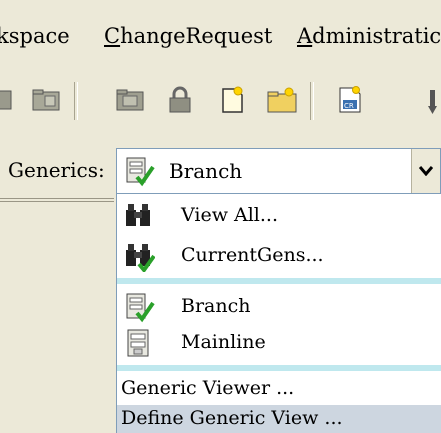  What do you see at coordinates (279, 307) in the screenshot?
I see `list-item-branch: Branch` at bounding box center [279, 307].